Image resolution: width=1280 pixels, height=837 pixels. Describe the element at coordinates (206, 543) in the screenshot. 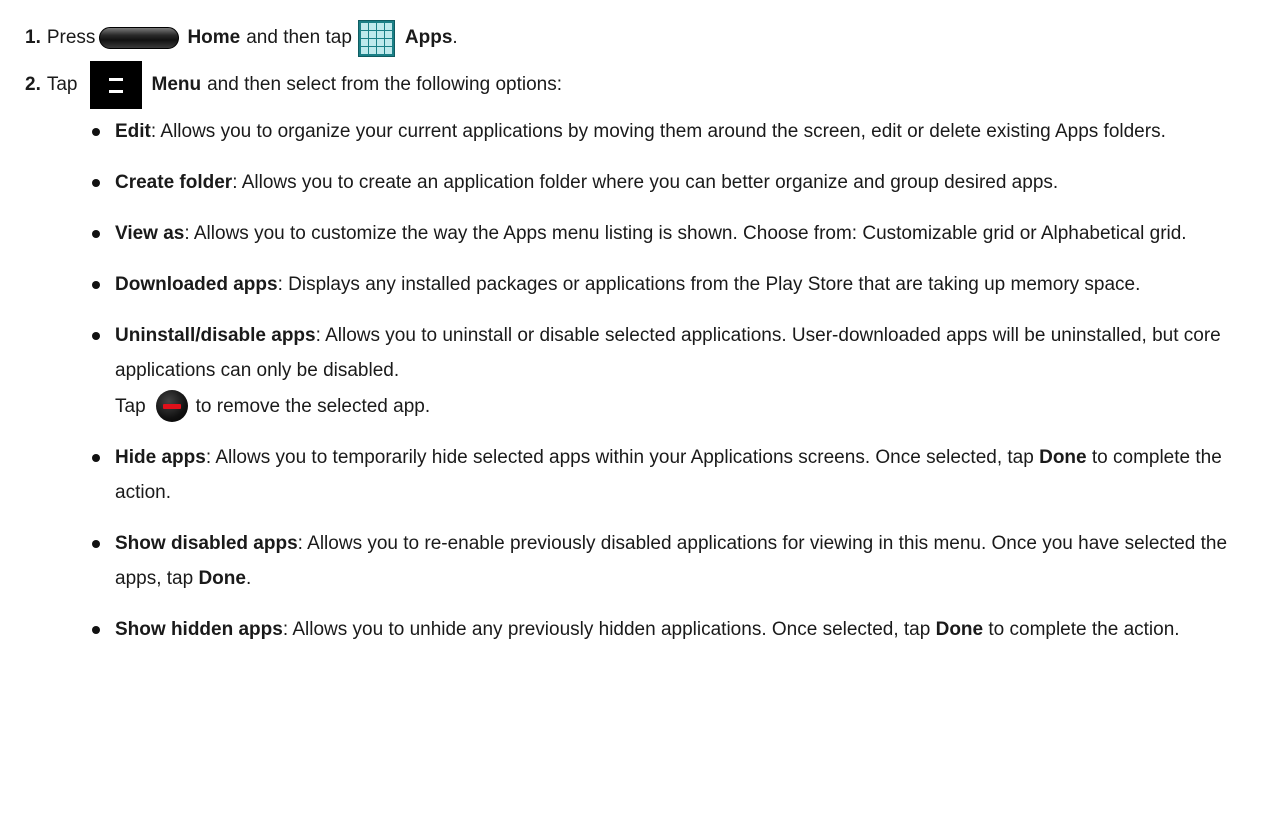

I see `option-title: Show disabled apps` at that location.